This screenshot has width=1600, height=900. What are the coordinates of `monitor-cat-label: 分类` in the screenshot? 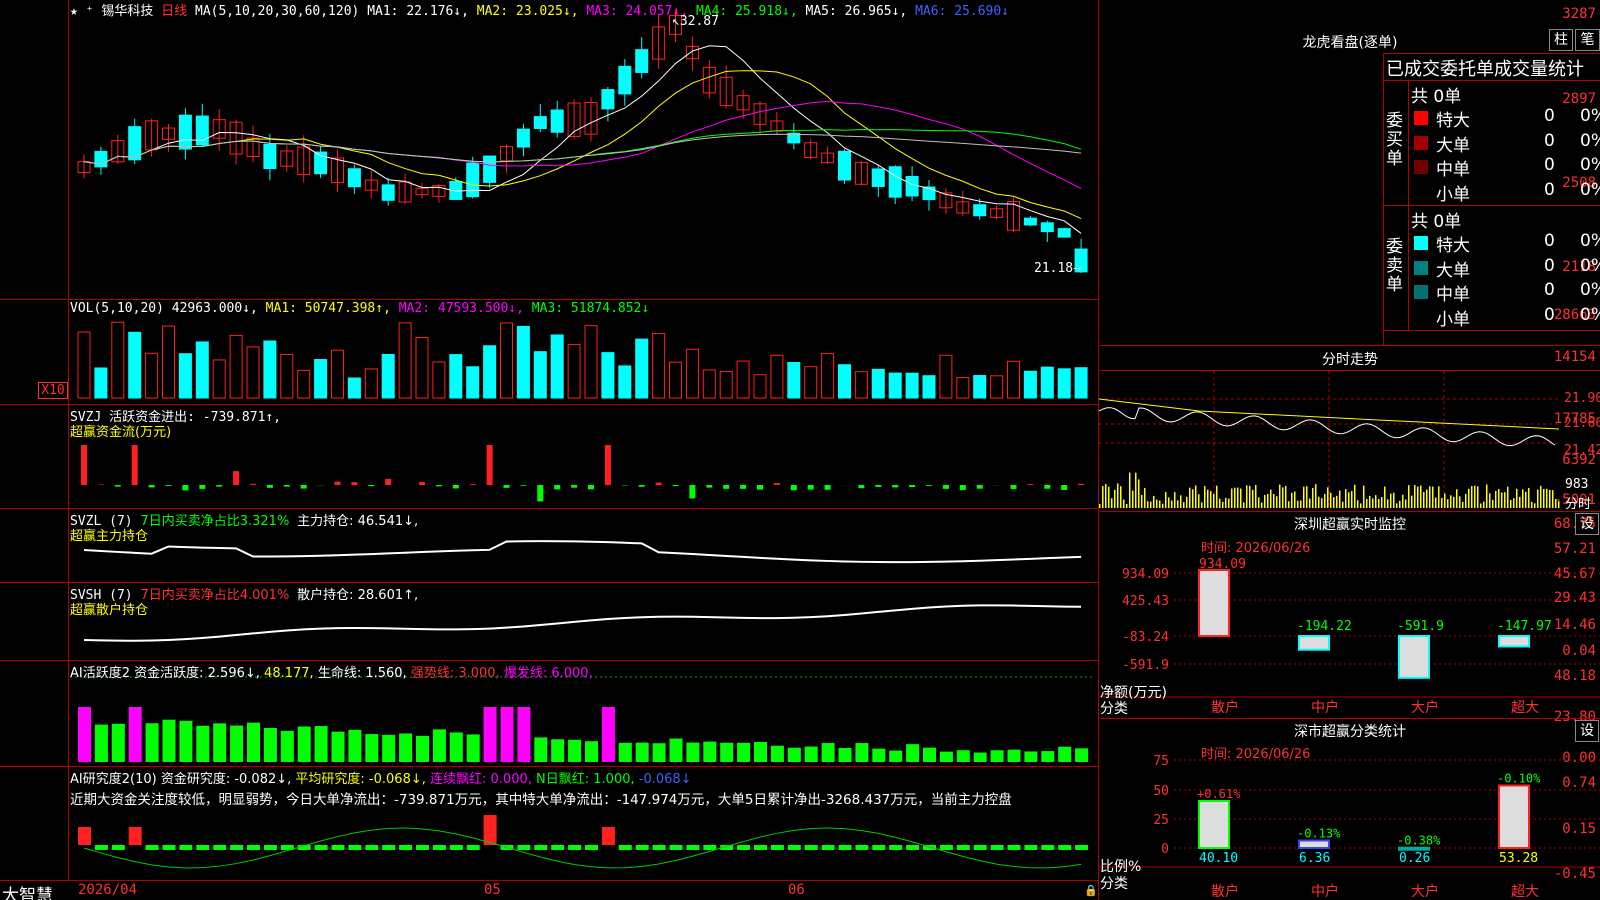 It's located at (1114, 709).